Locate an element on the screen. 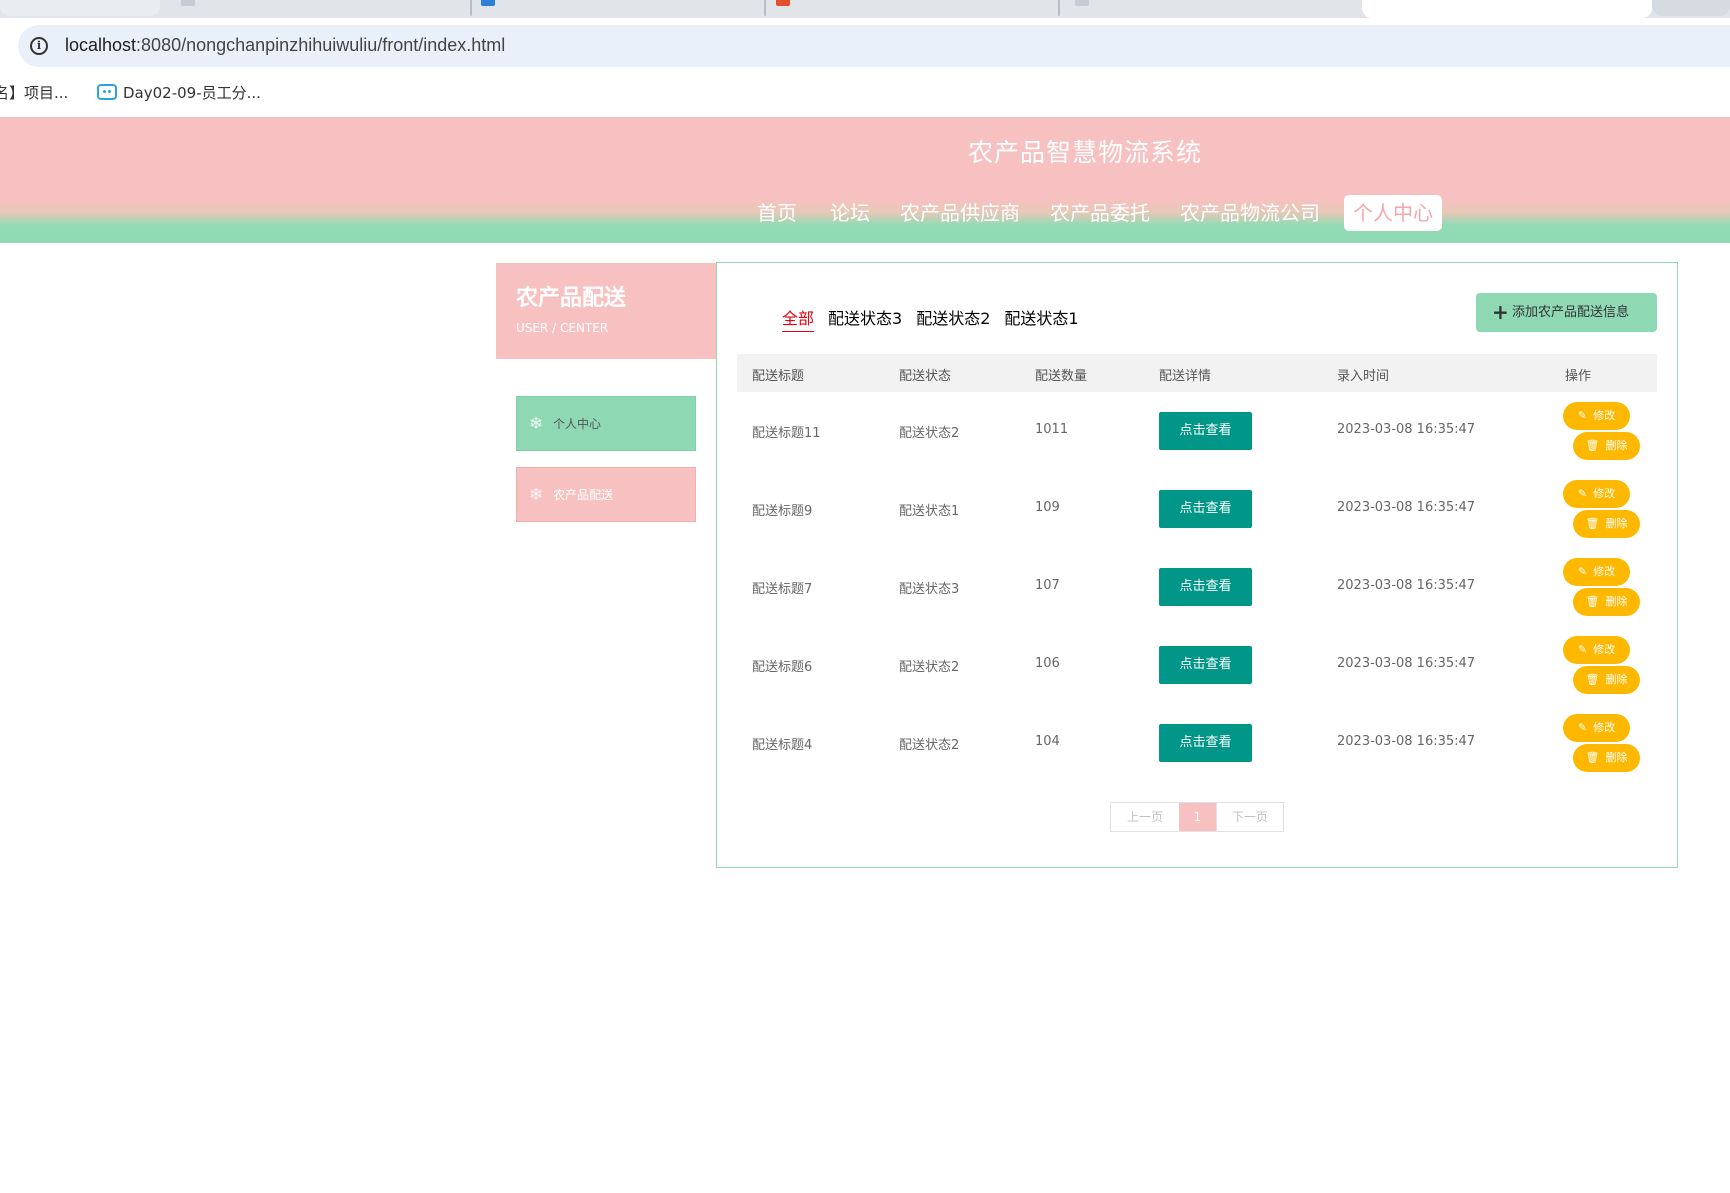  row-status: 配送状态1 is located at coordinates (929, 511).